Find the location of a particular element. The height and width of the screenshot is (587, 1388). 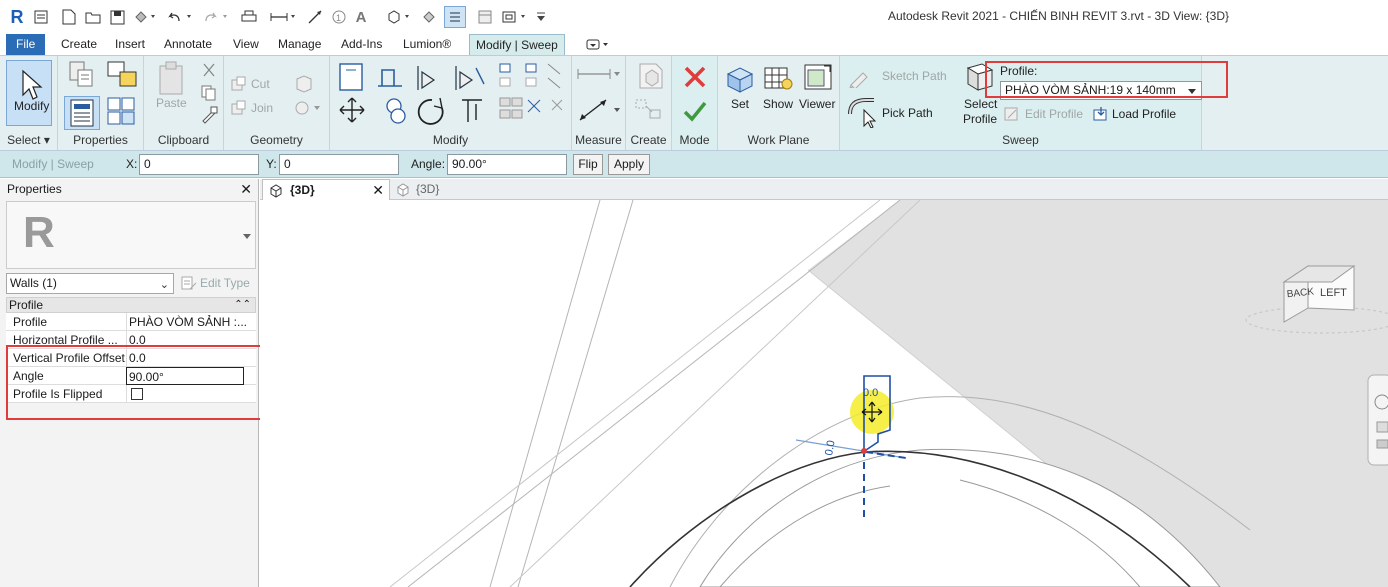

chevron-down-icon: ⌄ is located at coordinates (164, 285).